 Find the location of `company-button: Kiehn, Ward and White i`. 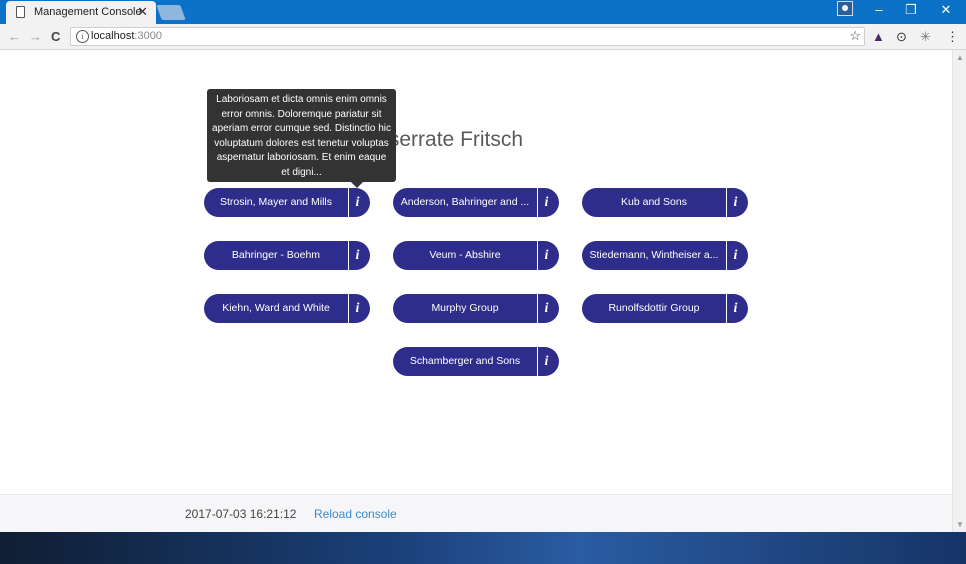

company-button: Kiehn, Ward and White i is located at coordinates (287, 308).